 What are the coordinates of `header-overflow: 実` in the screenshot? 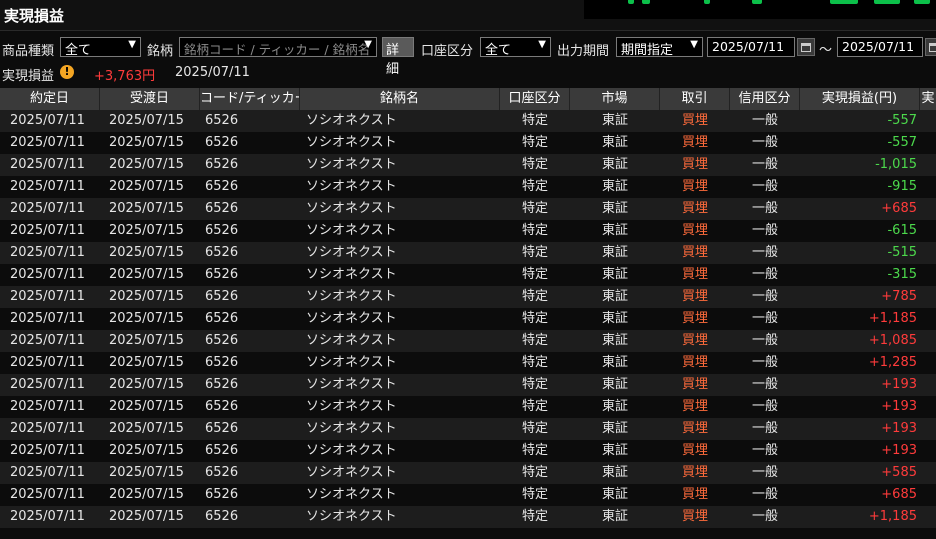 It's located at (928, 99).